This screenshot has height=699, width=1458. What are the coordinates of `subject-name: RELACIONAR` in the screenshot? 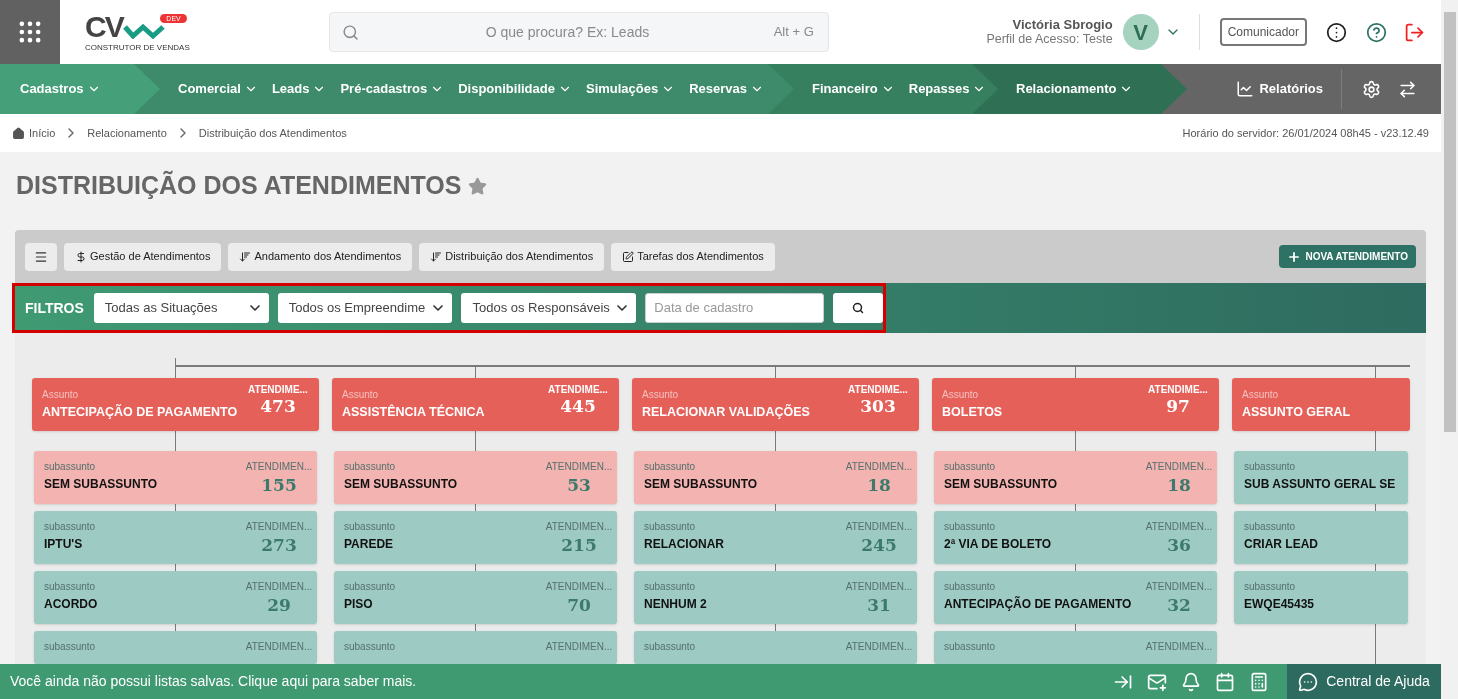 It's located at (684, 544).